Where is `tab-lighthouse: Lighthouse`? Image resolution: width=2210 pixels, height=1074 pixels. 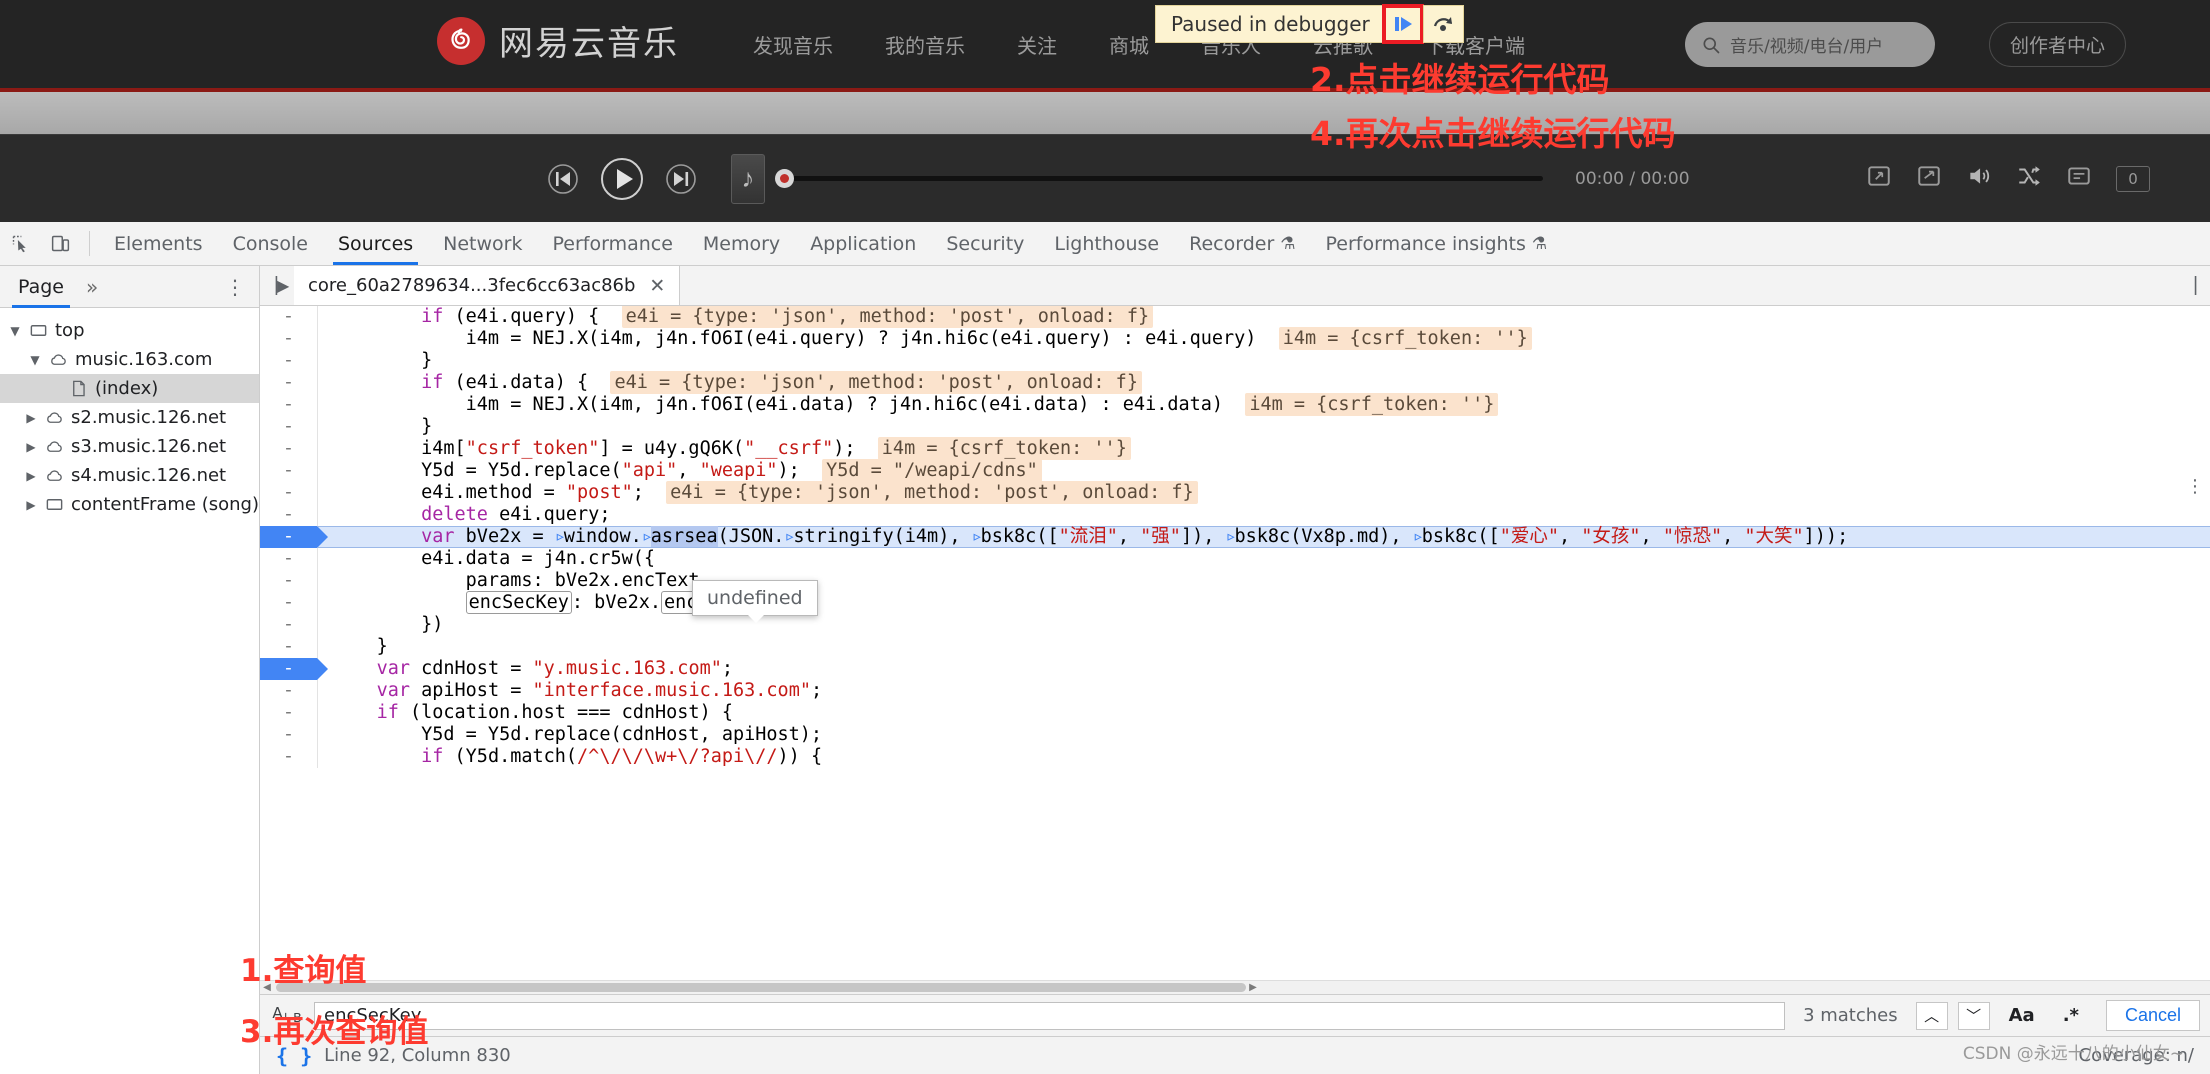 tab-lighthouse: Lighthouse is located at coordinates (1106, 243).